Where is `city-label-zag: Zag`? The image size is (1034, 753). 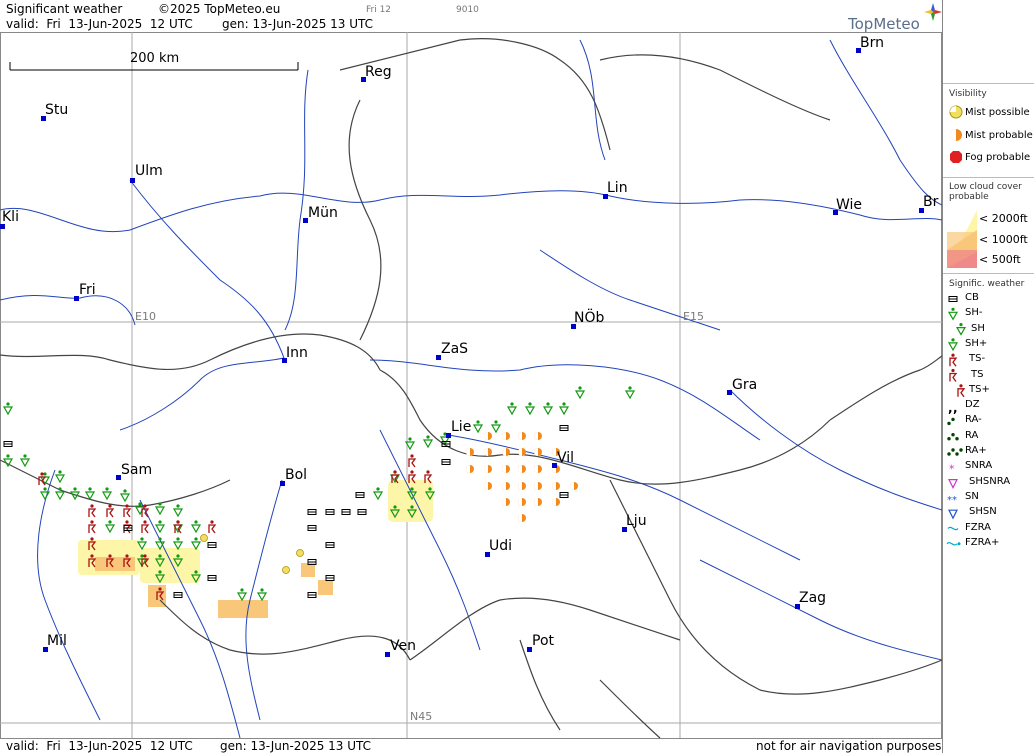
city-label-zag: Zag is located at coordinates (813, 598).